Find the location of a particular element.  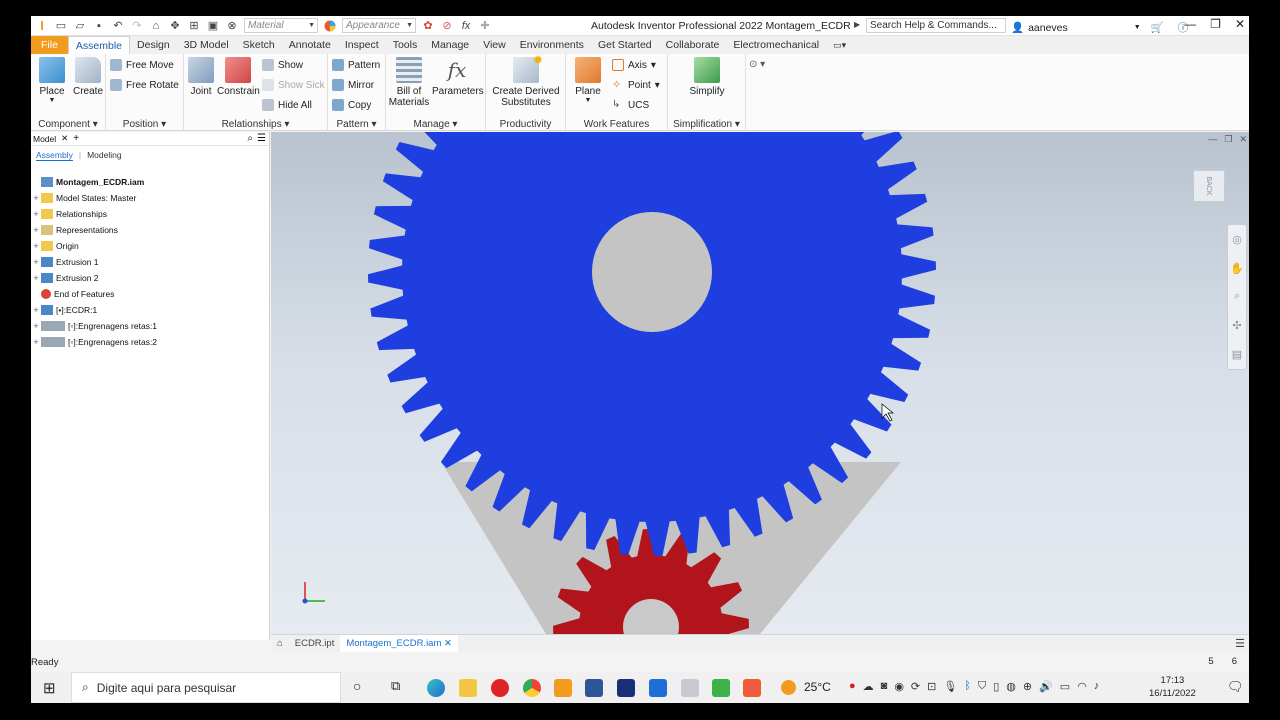

open-folder-icon: ▱ is located at coordinates (80, 26).